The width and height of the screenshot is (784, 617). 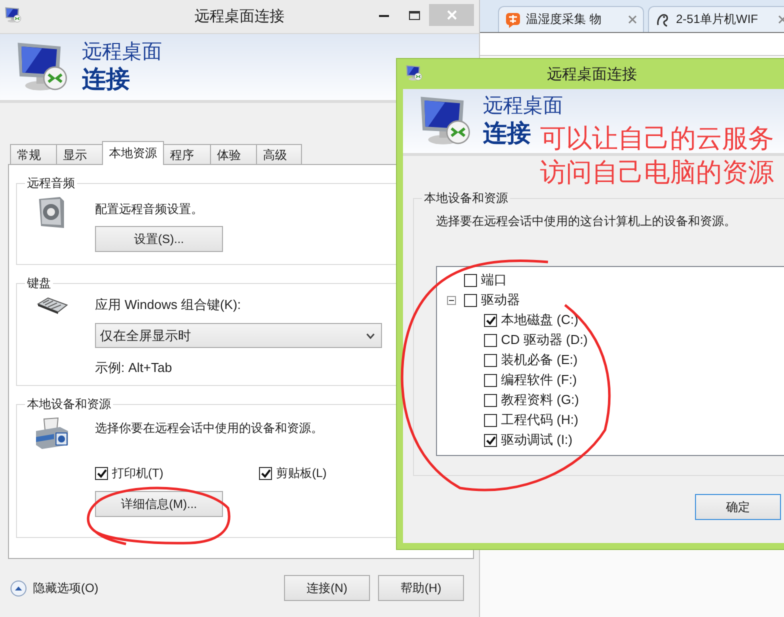 What do you see at coordinates (738, 507) in the screenshot?
I see `ok-button: 确定` at bounding box center [738, 507].